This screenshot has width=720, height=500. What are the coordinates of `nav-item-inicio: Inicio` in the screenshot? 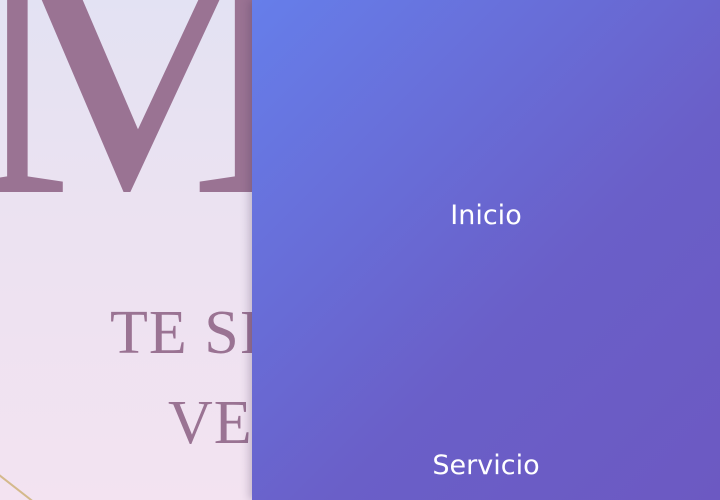 It's located at (486, 215).